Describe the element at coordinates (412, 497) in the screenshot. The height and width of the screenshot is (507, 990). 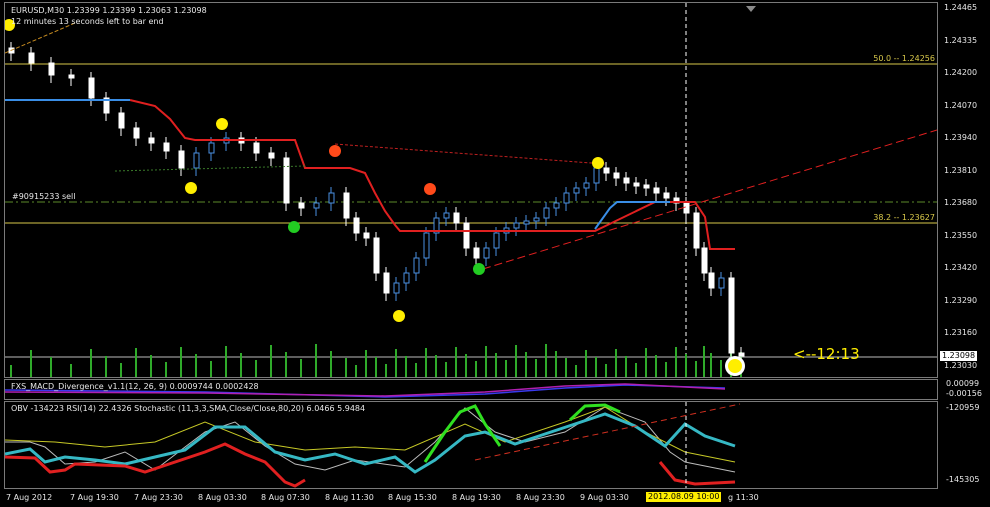
I see `time-label: 8 Aug 15:30` at that location.